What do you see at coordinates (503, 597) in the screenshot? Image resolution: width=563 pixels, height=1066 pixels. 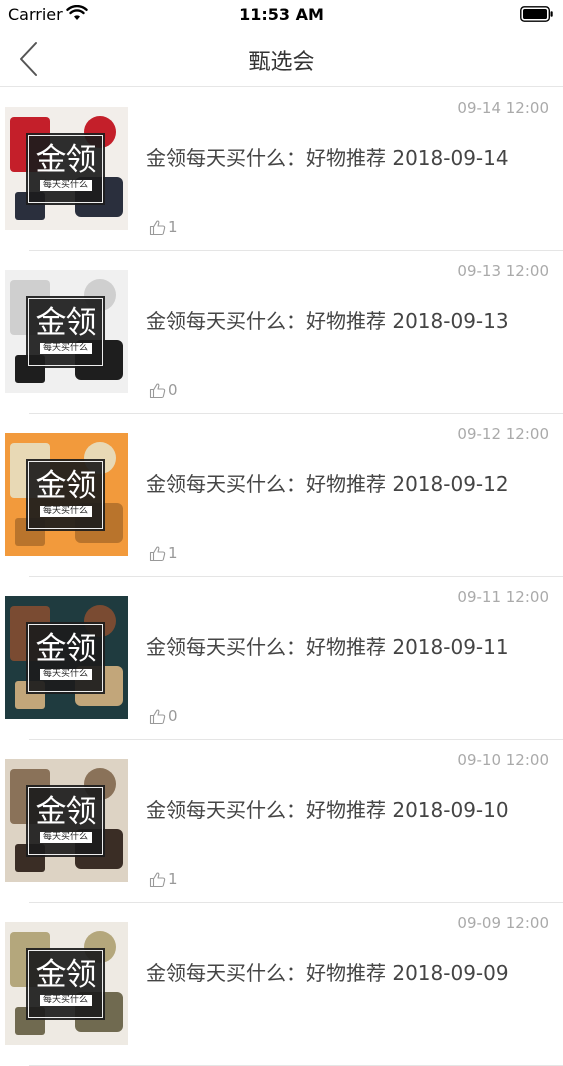 I see `item-date: 09-11 12:00` at bounding box center [503, 597].